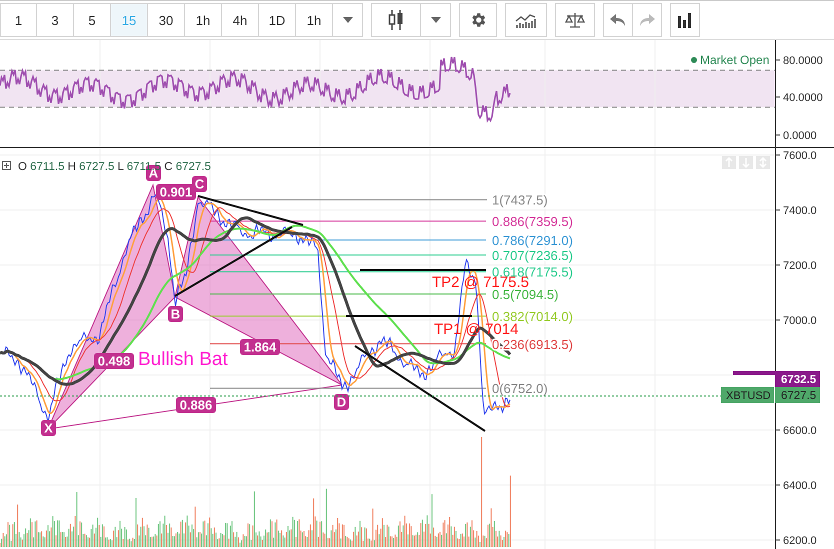  I want to click on fib-level-label: 1(7437.5), so click(520, 200).